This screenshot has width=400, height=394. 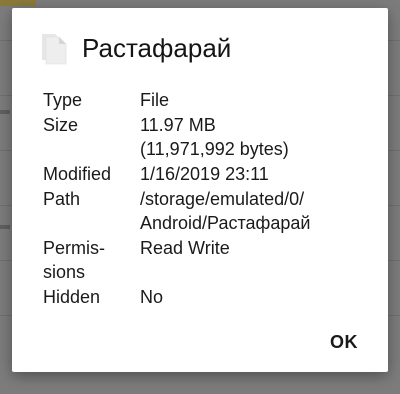 What do you see at coordinates (222, 199) in the screenshot?
I see `path-value-line1: /storage/emulated/0/` at bounding box center [222, 199].